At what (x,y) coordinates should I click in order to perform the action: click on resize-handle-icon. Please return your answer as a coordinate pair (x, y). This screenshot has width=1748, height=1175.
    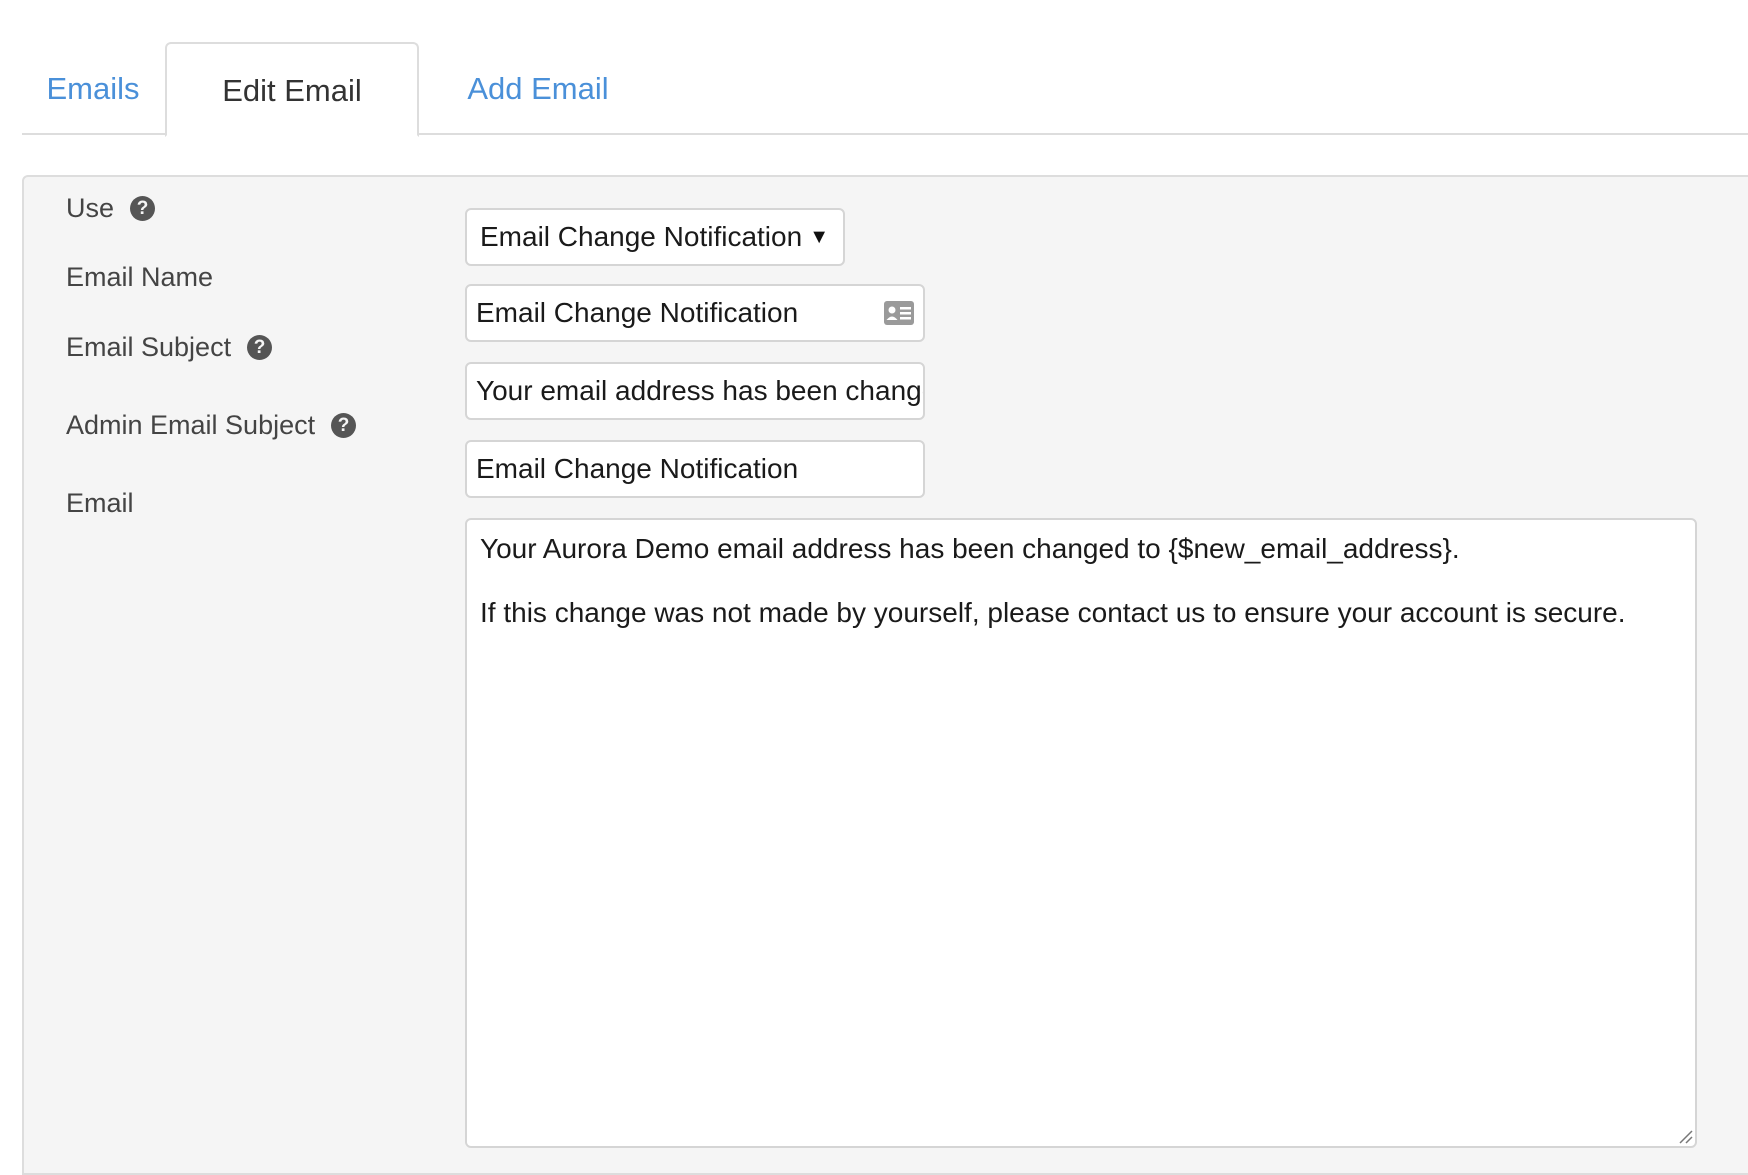
    Looking at the image, I should click on (1685, 1136).